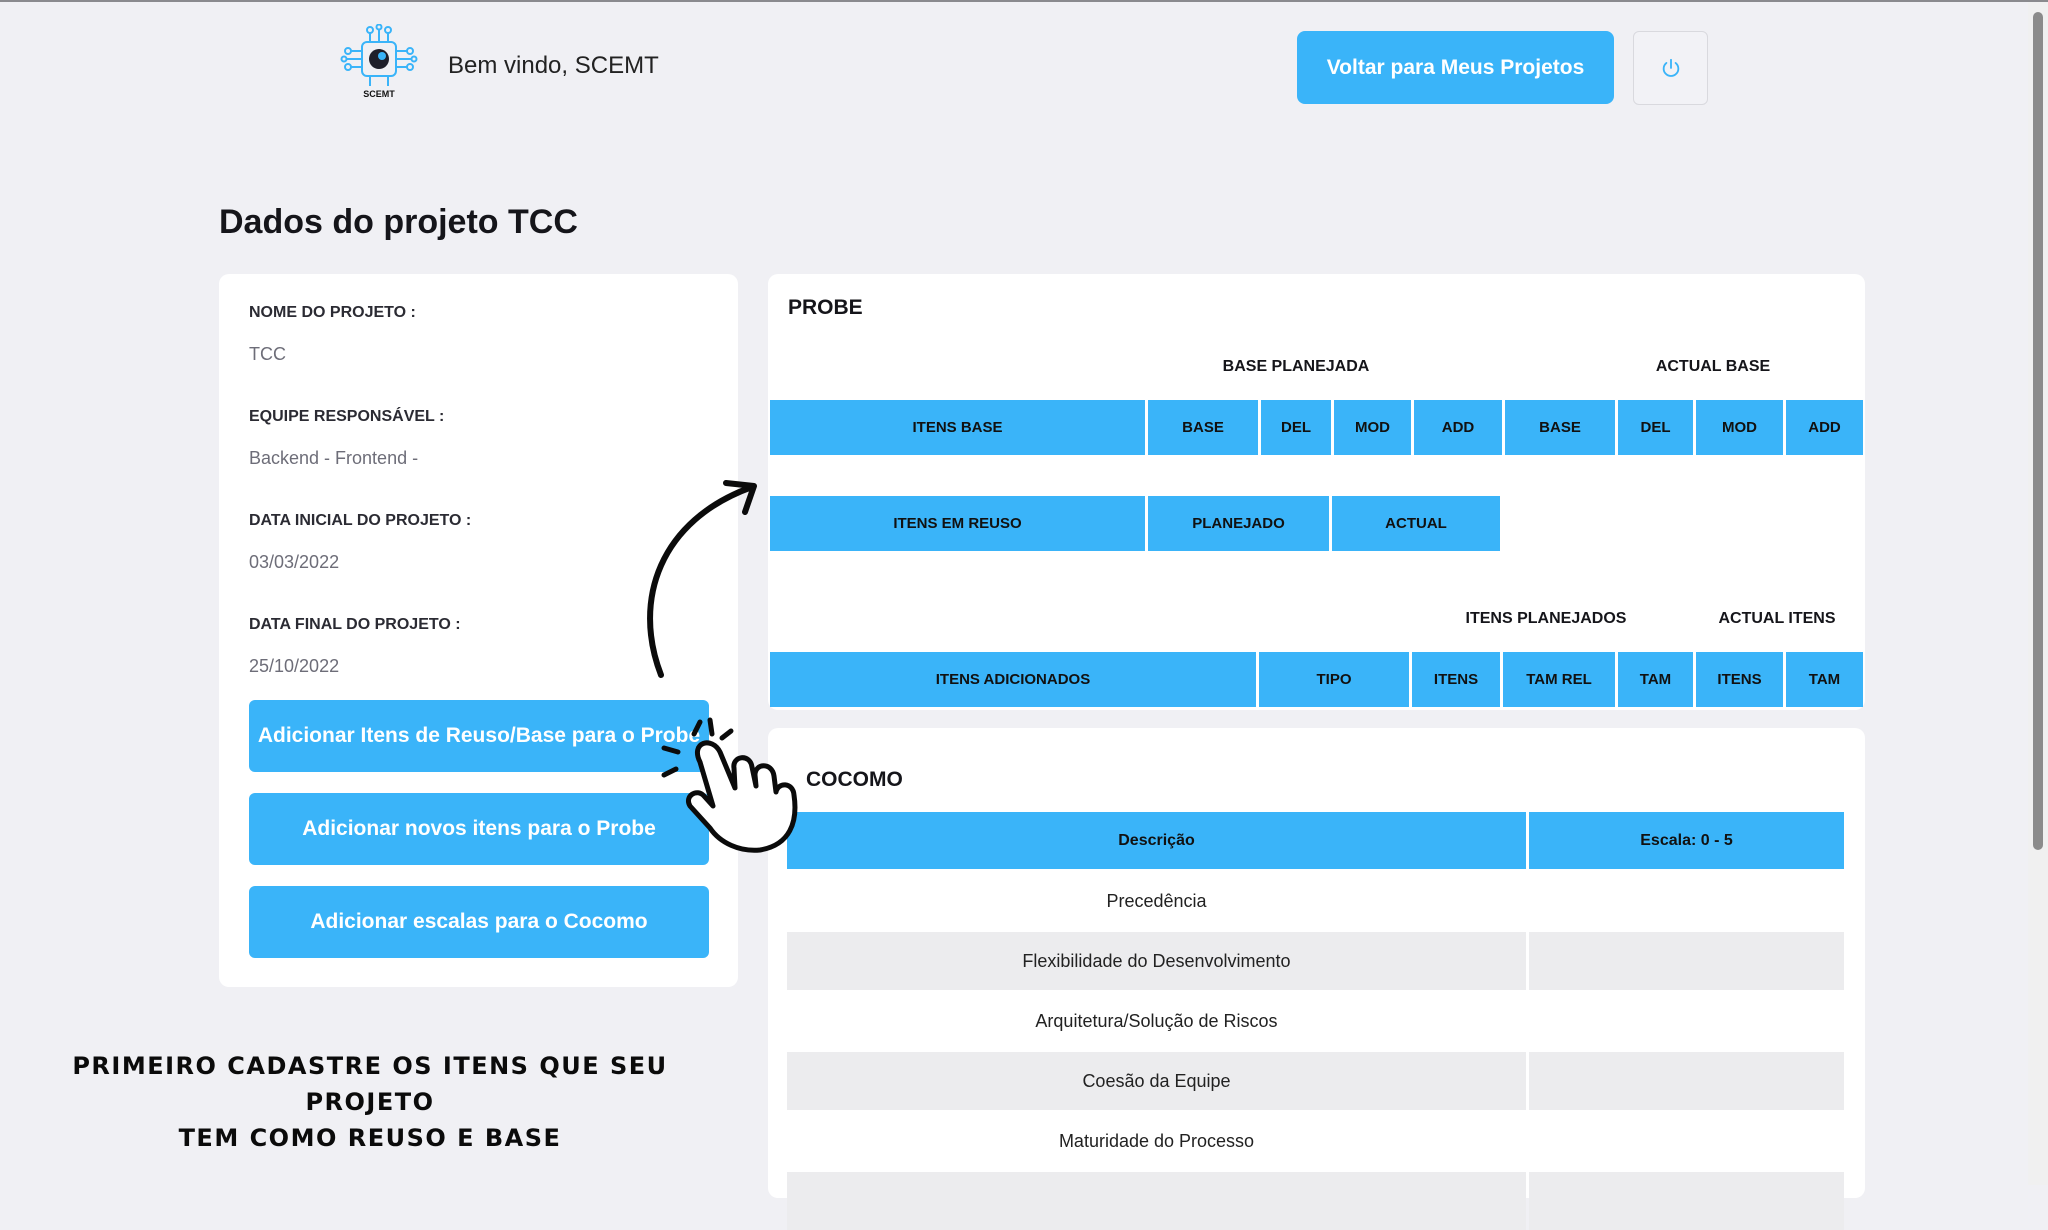 This screenshot has height=1230, width=2048. What do you see at coordinates (825, 307) in the screenshot?
I see `probe-title: PROBE` at bounding box center [825, 307].